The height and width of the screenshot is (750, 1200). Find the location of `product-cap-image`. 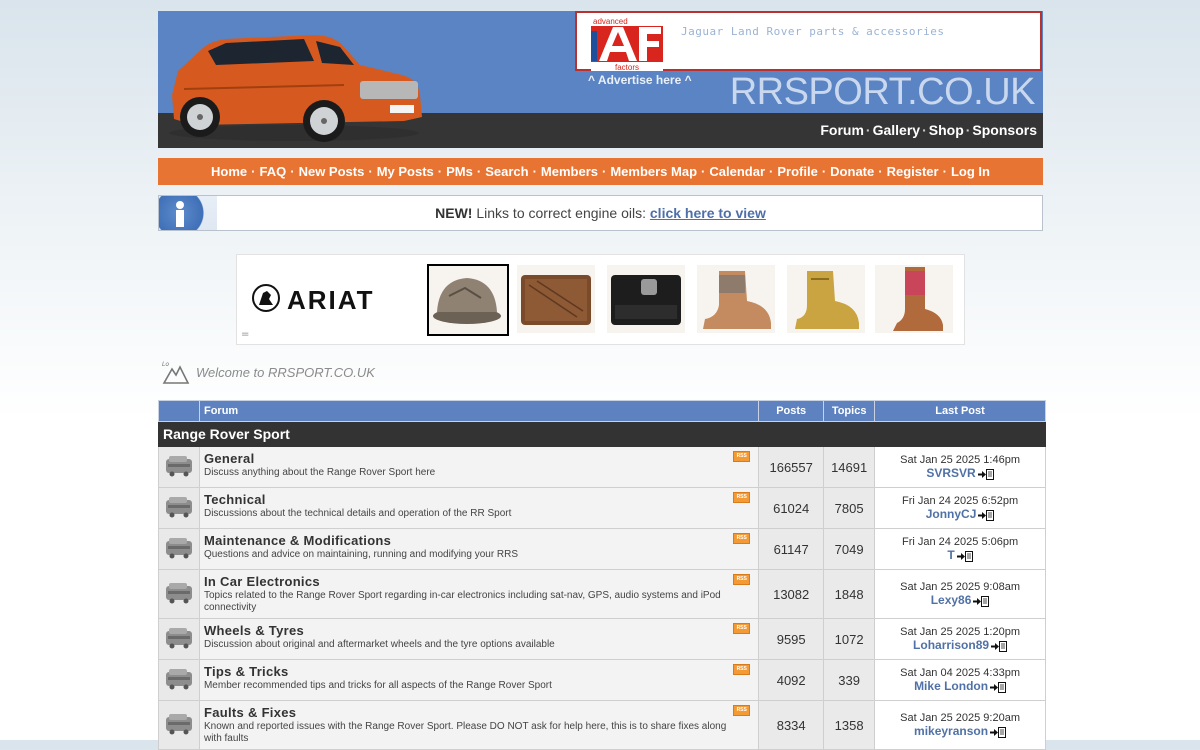

product-cap-image is located at coordinates (468, 300).